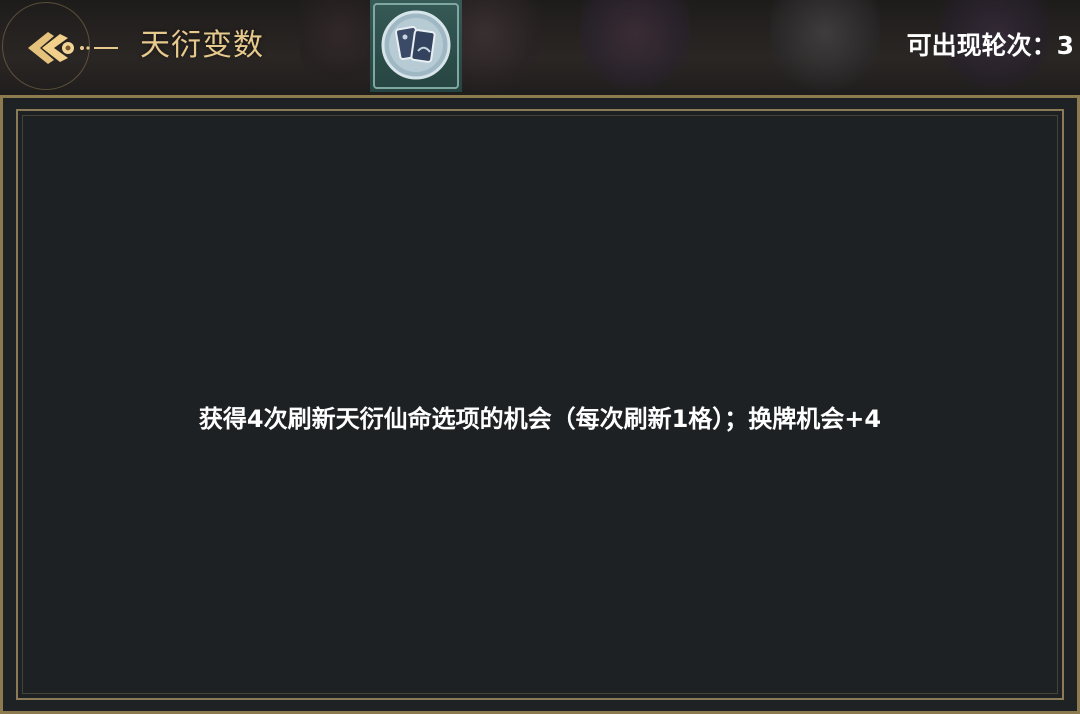  Describe the element at coordinates (202, 45) in the screenshot. I see `page-title: 天衍变数` at that location.